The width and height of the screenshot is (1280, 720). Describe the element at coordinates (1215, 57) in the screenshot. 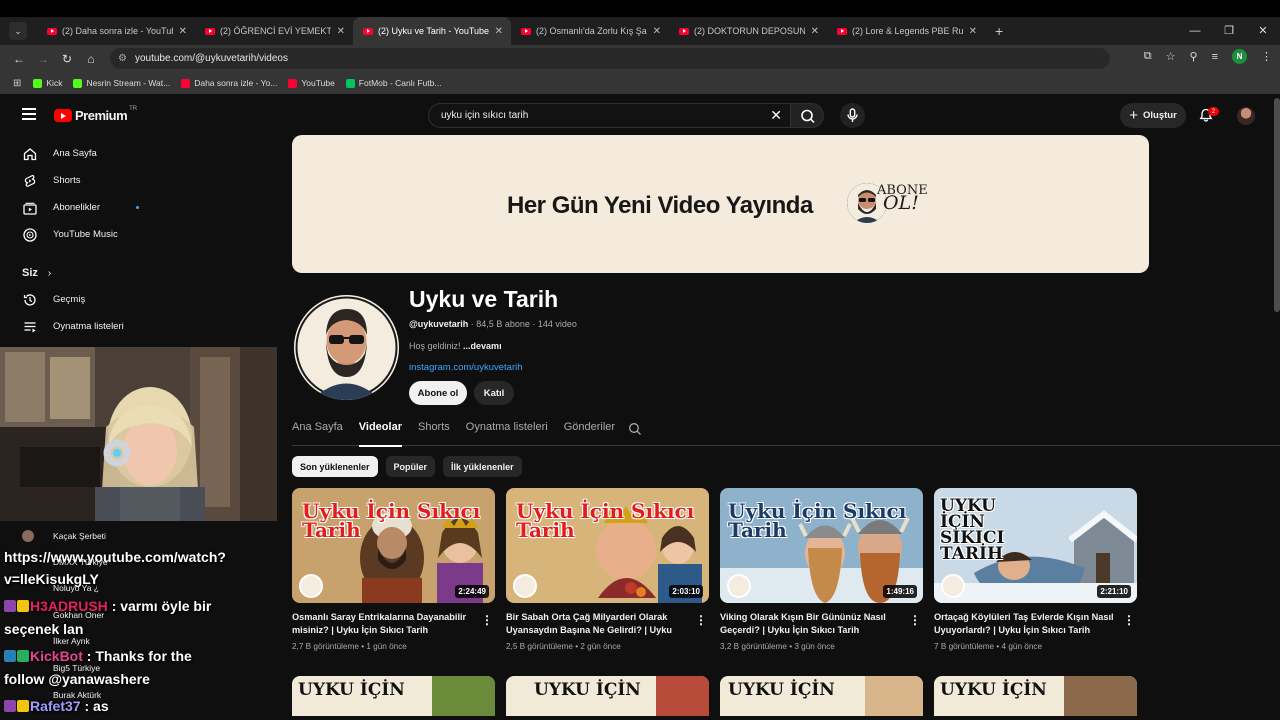

I see `media-controls-icon: ≡` at that location.